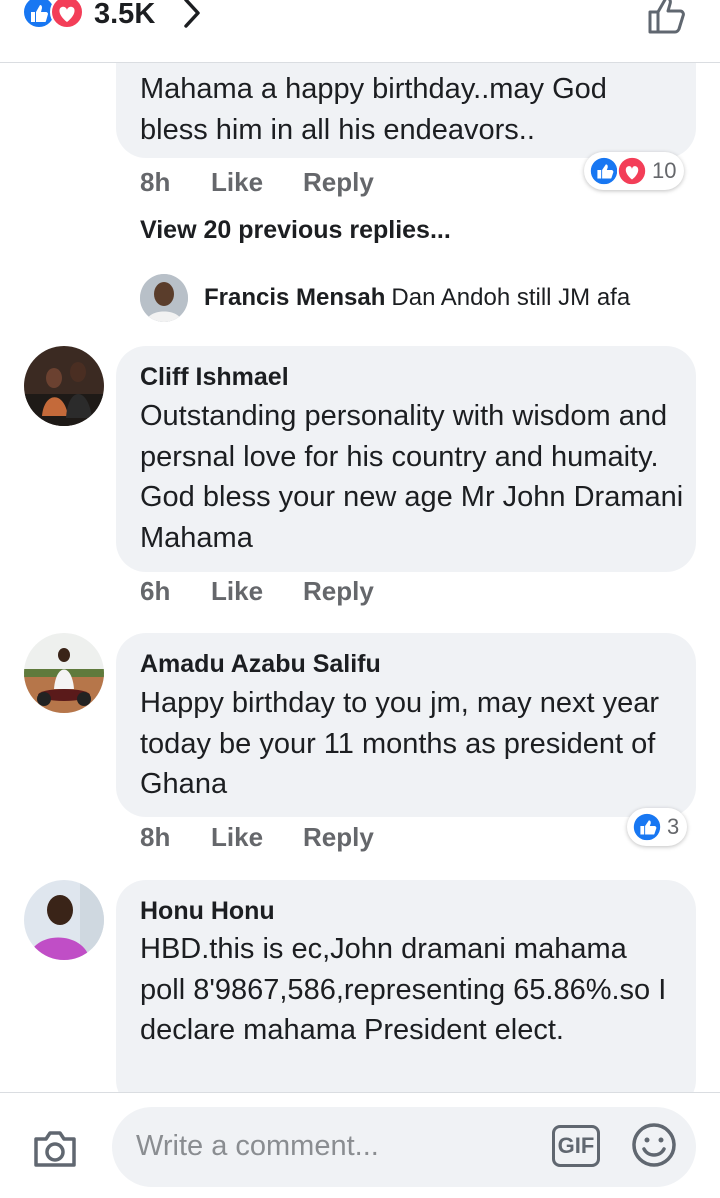 The image size is (720, 1198). I want to click on camera-icon, so click(55, 1149).